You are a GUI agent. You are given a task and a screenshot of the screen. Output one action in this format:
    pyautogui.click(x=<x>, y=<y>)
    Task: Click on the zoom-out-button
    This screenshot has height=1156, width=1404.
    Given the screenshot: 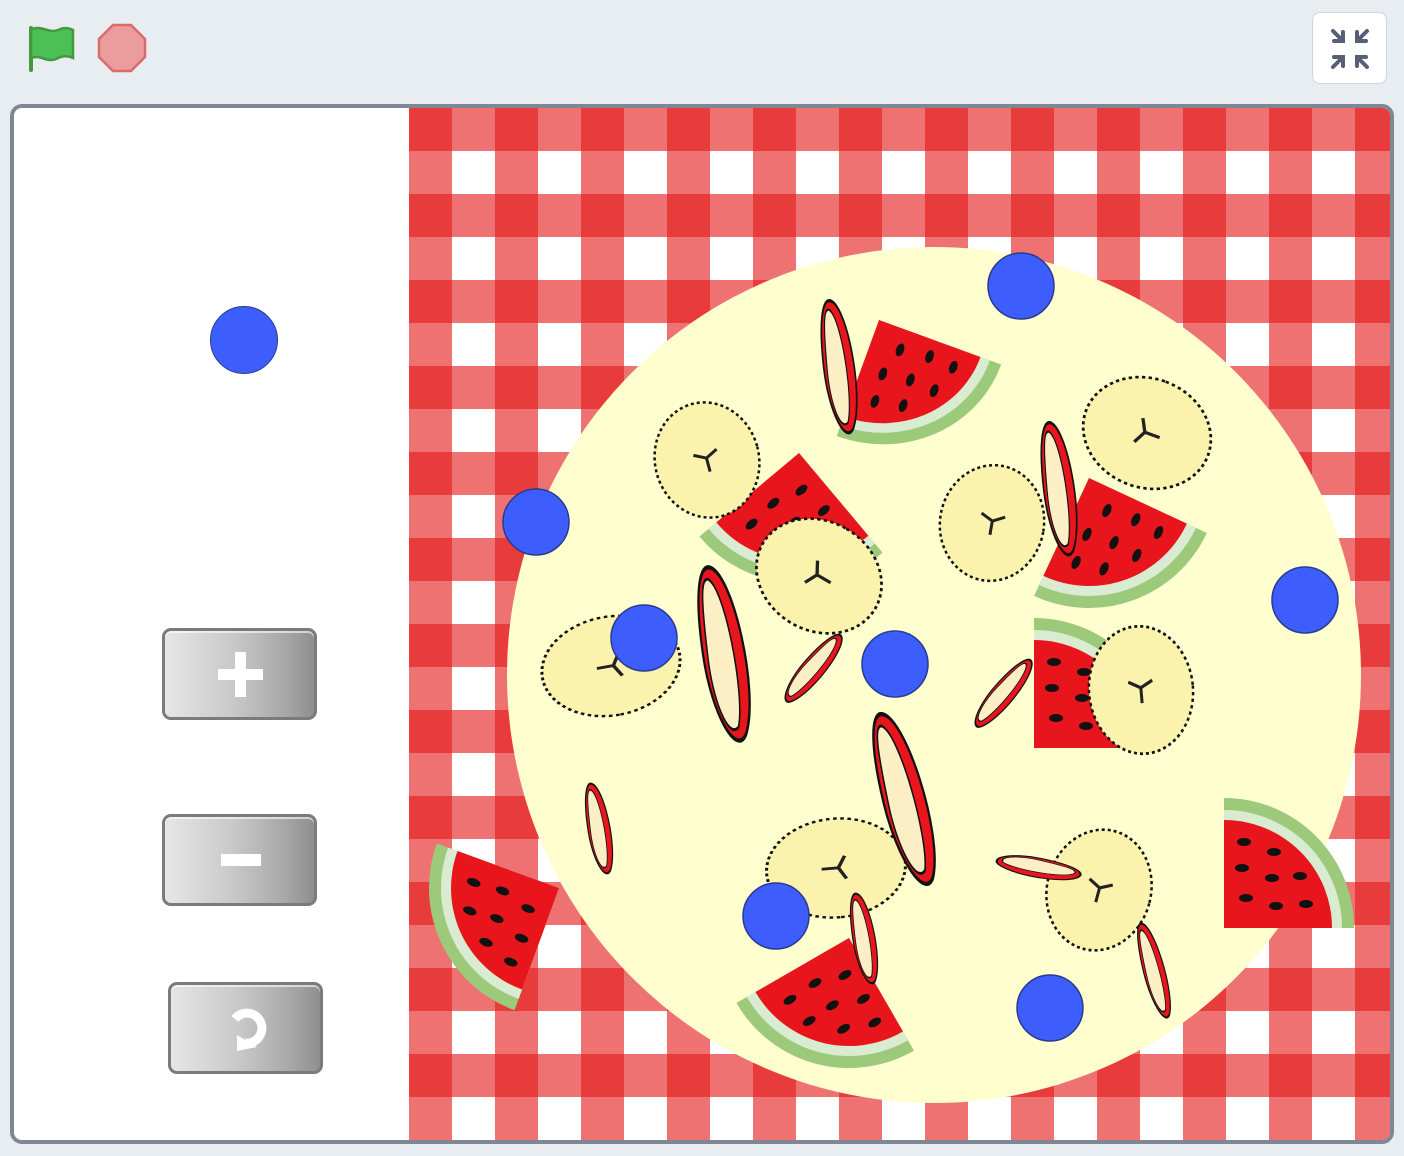 What is the action you would take?
    pyautogui.click(x=239, y=860)
    